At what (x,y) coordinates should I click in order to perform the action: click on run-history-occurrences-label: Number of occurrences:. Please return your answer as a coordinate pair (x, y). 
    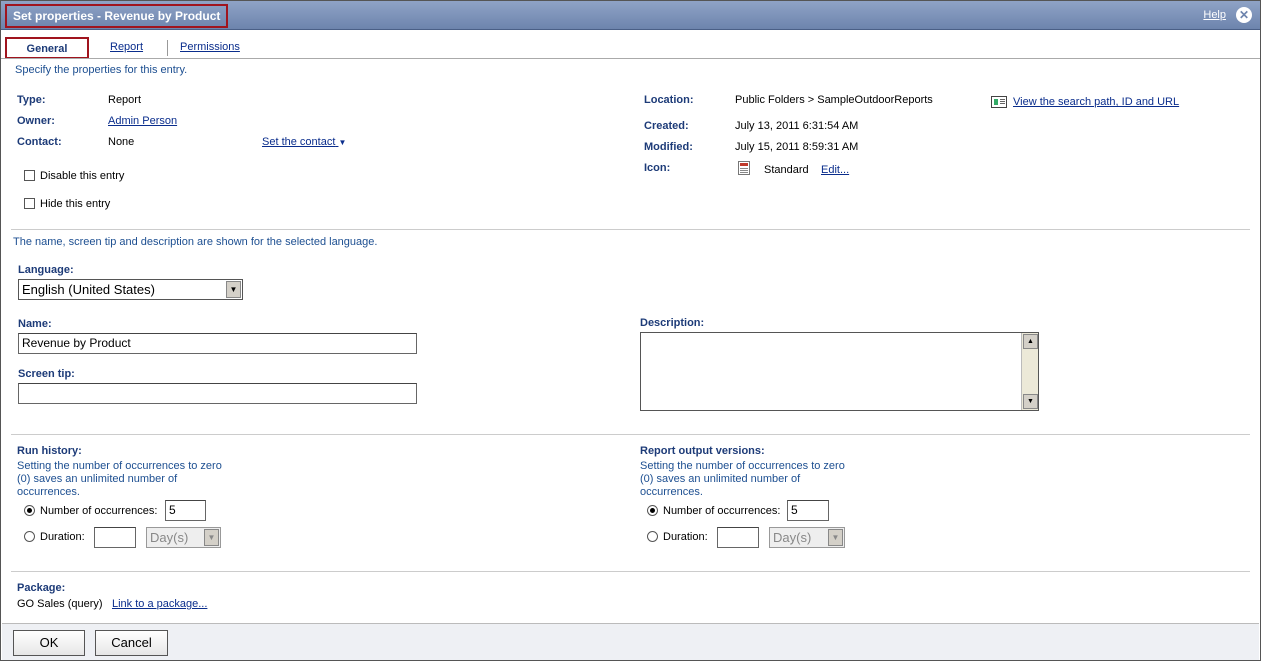
    Looking at the image, I should click on (99, 511).